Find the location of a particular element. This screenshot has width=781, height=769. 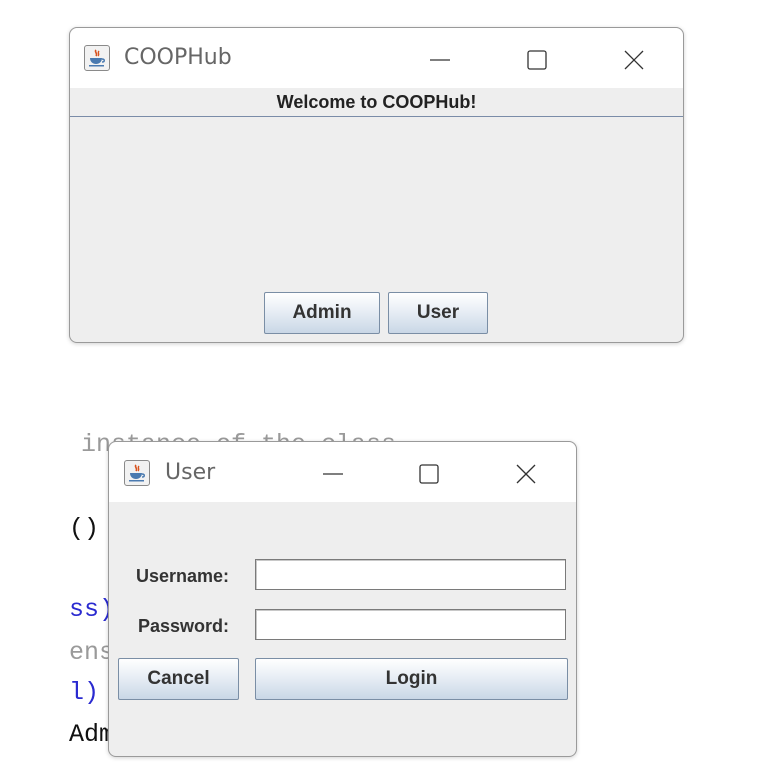

password-label: Password: is located at coordinates (184, 626).